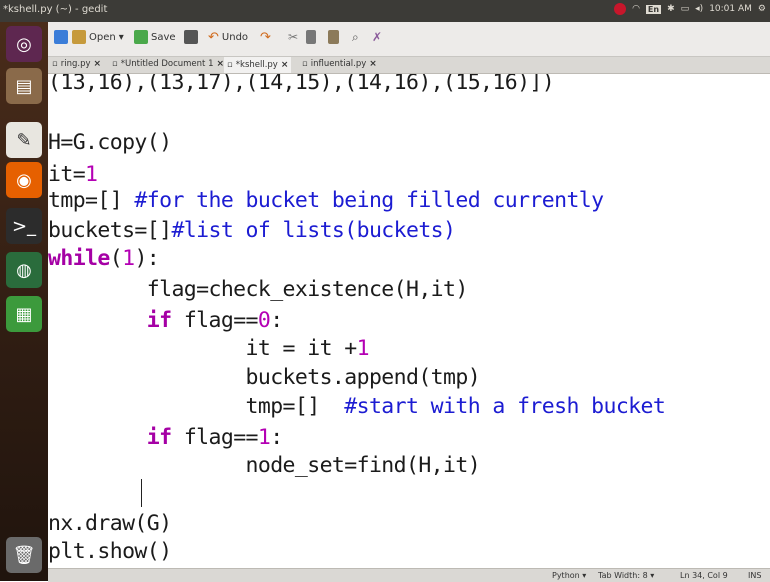 Image resolution: width=770 pixels, height=582 pixels. Describe the element at coordinates (653, 9) in the screenshot. I see `keyboard-language-indicator: En` at that location.